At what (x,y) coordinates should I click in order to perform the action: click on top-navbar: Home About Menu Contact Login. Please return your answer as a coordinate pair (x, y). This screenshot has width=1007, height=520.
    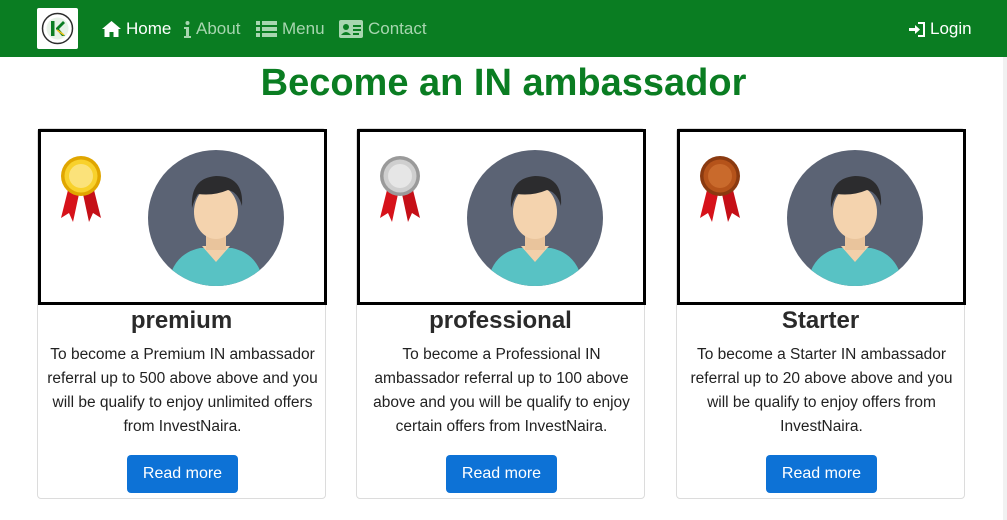
    Looking at the image, I should click on (503, 28).